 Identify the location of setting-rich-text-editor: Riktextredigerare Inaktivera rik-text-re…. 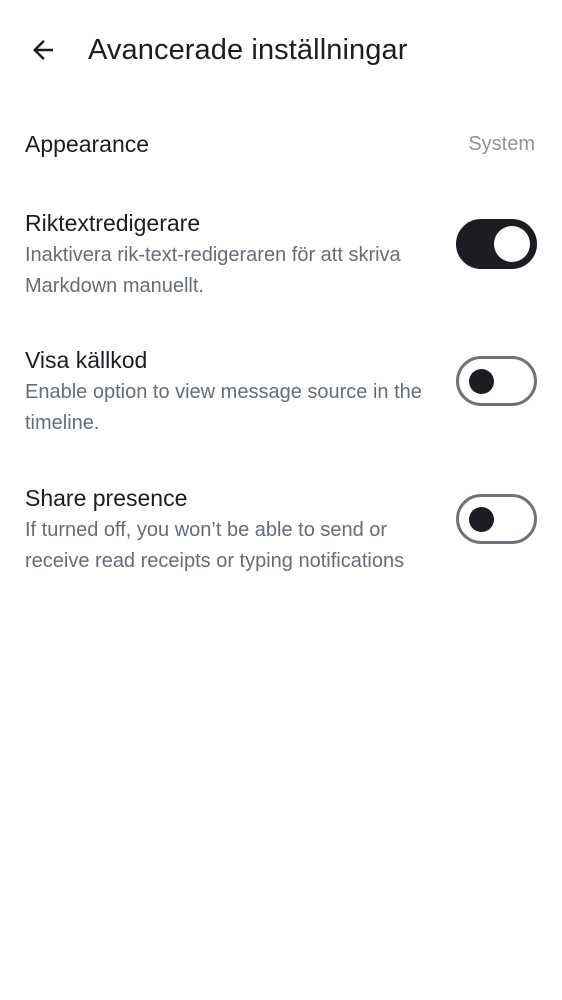
(281, 255).